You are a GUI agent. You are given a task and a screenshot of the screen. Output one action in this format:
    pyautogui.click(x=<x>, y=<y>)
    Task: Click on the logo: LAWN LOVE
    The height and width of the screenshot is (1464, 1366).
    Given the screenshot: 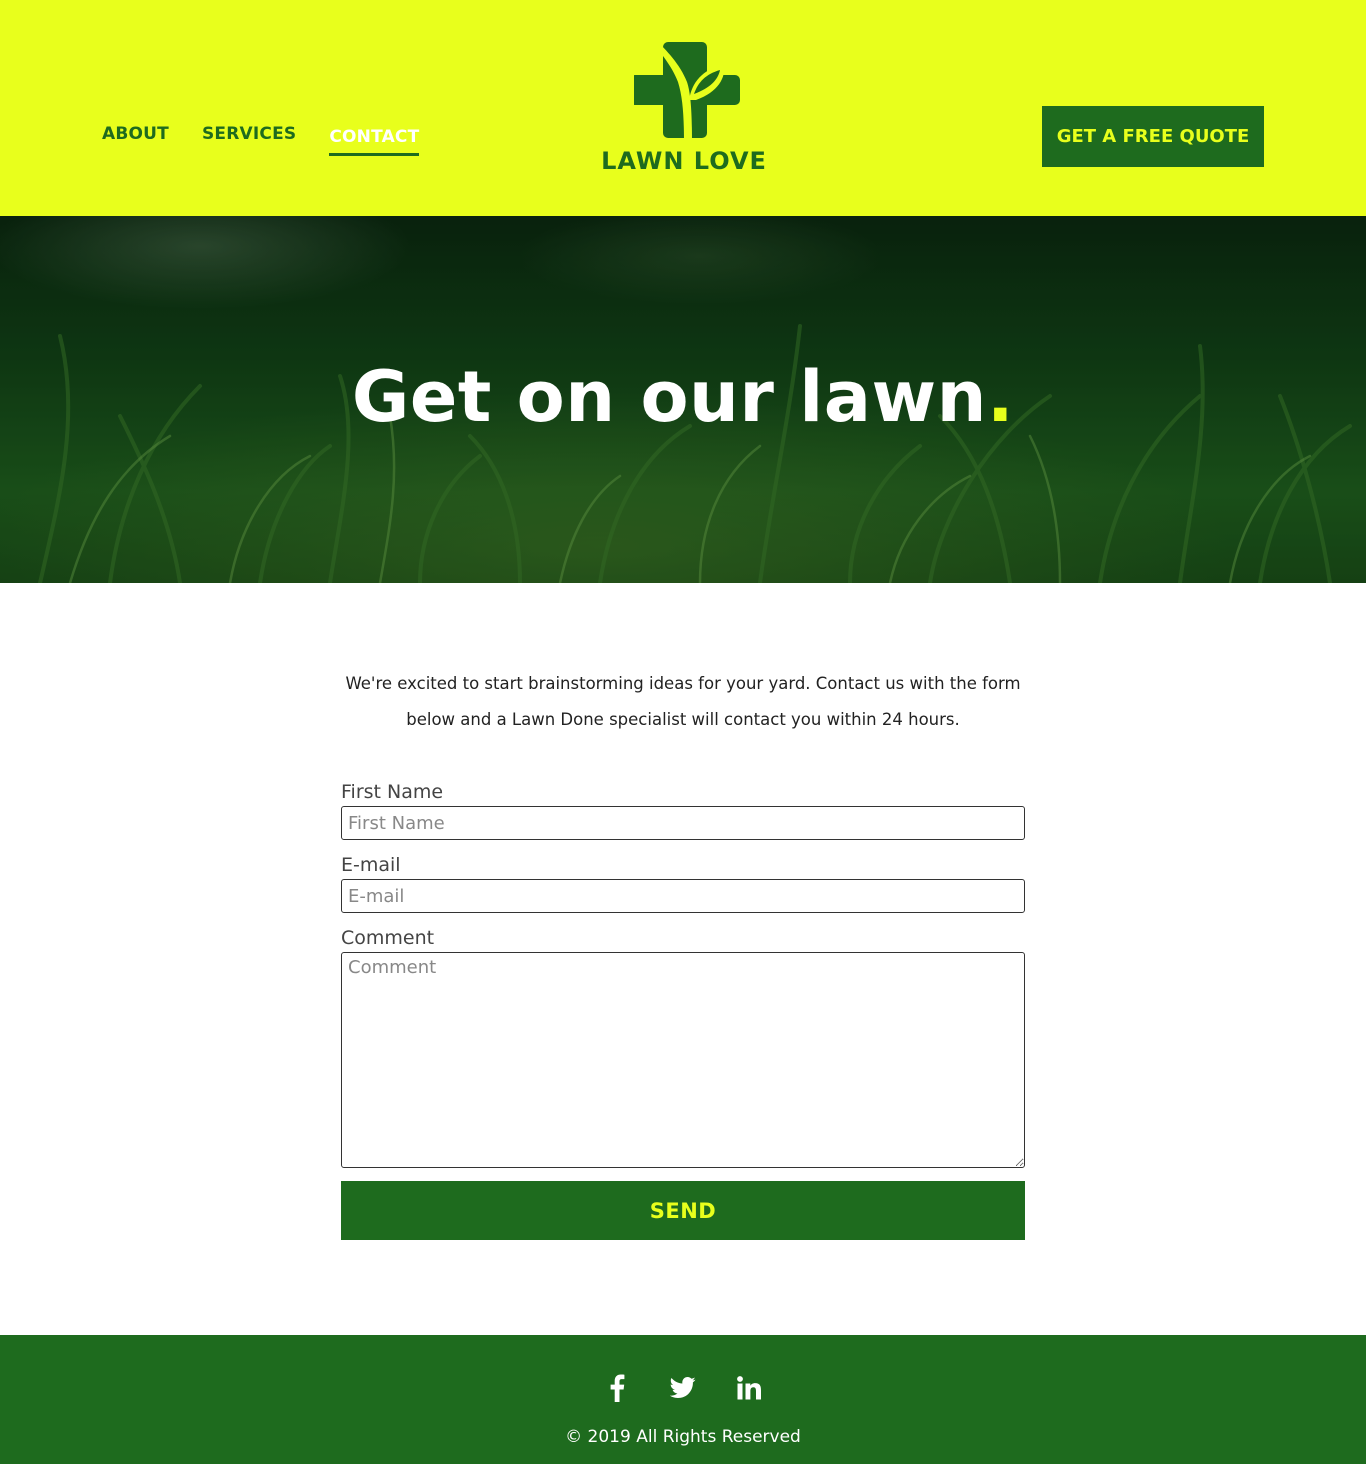 What is the action you would take?
    pyautogui.click(x=684, y=108)
    